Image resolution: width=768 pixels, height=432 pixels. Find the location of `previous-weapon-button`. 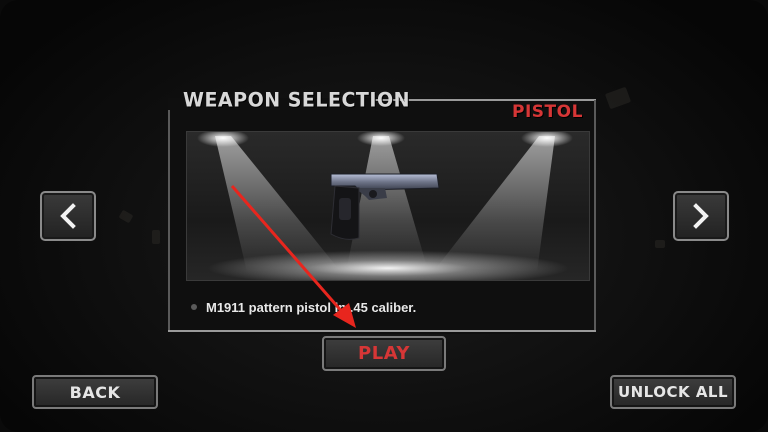

previous-weapon-button is located at coordinates (68, 216).